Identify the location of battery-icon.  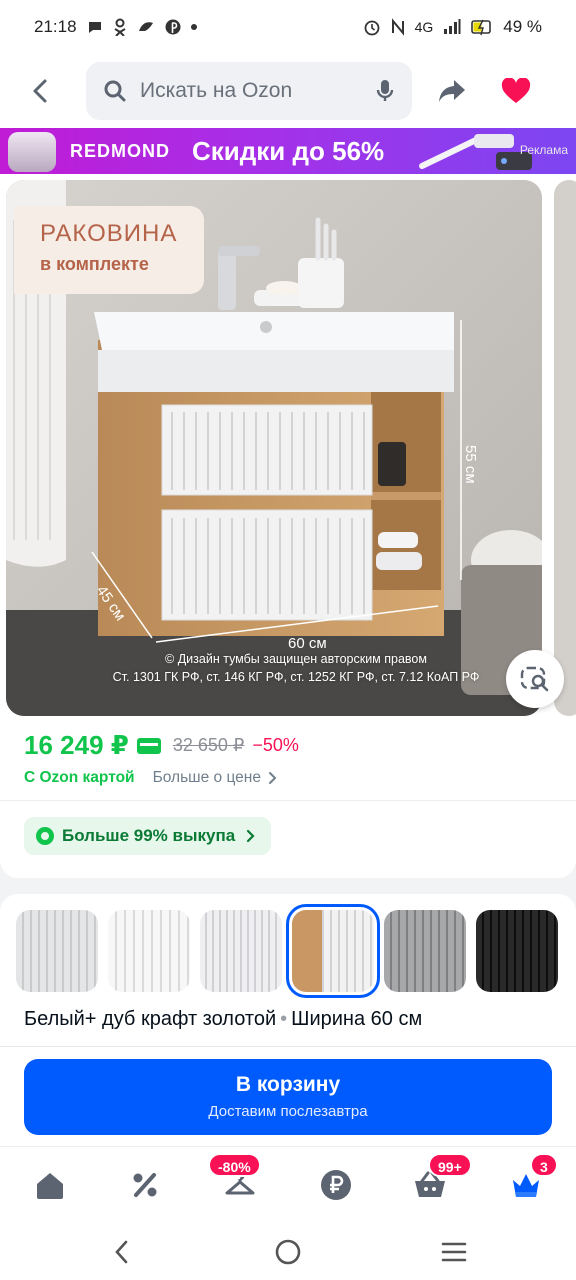
(481, 27).